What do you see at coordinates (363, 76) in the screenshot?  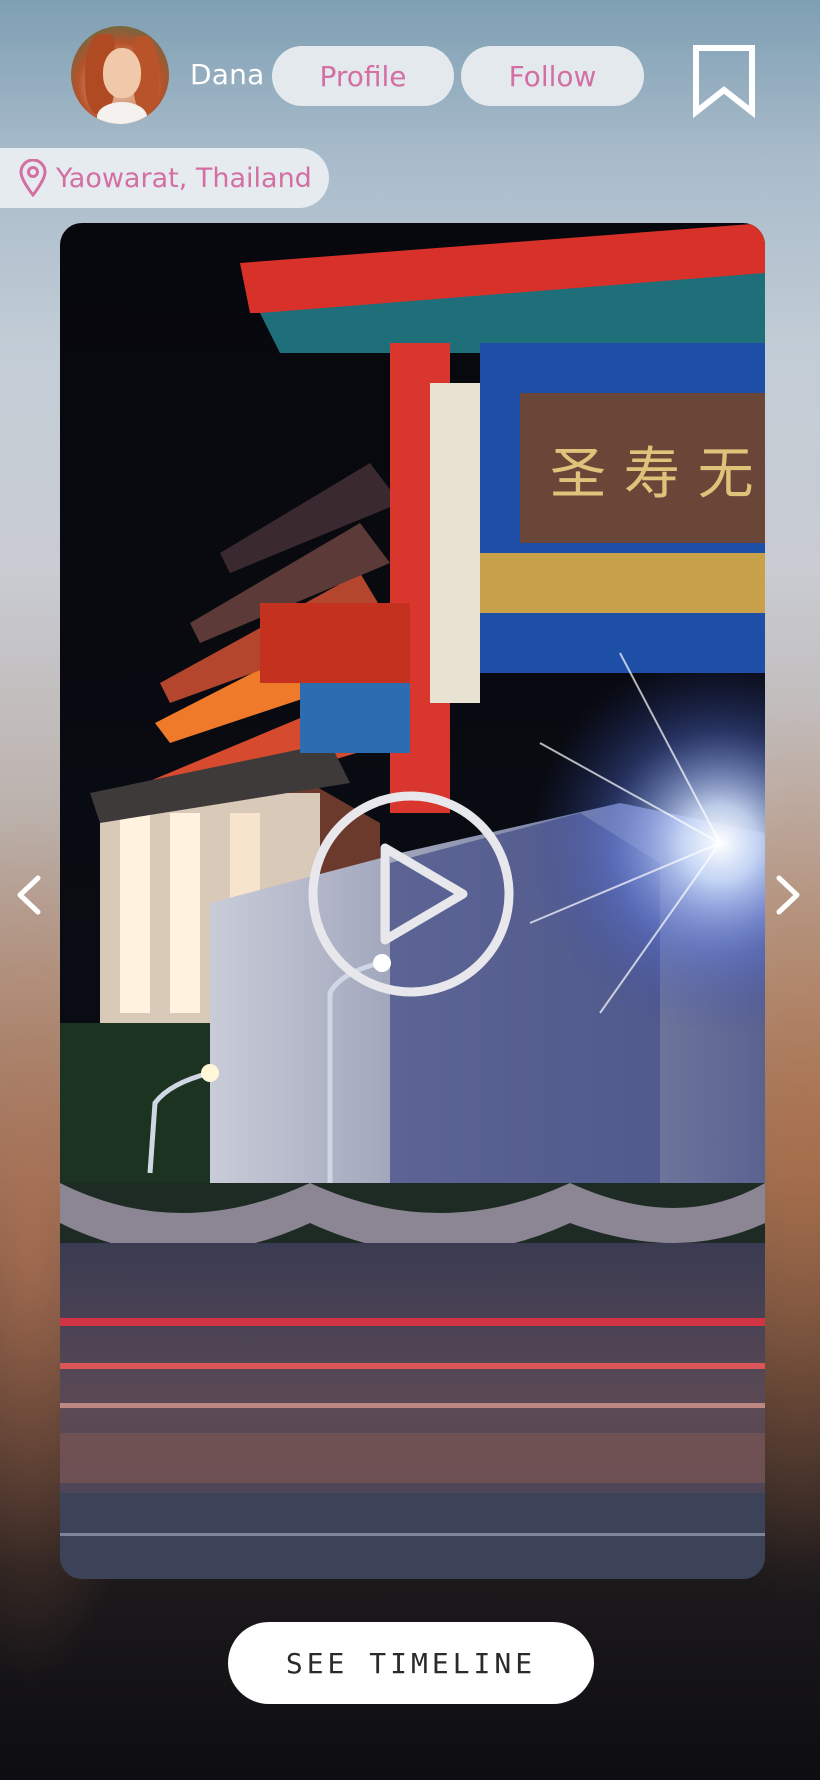 I see `profile-button: Profile` at bounding box center [363, 76].